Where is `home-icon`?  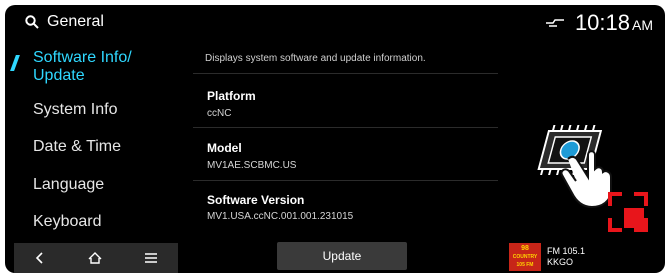 home-icon is located at coordinates (95, 258).